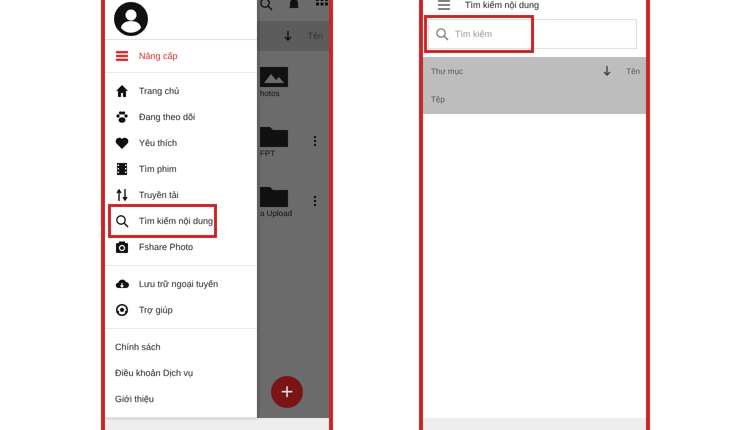  What do you see at coordinates (294, 5) in the screenshot?
I see `bell-icon` at bounding box center [294, 5].